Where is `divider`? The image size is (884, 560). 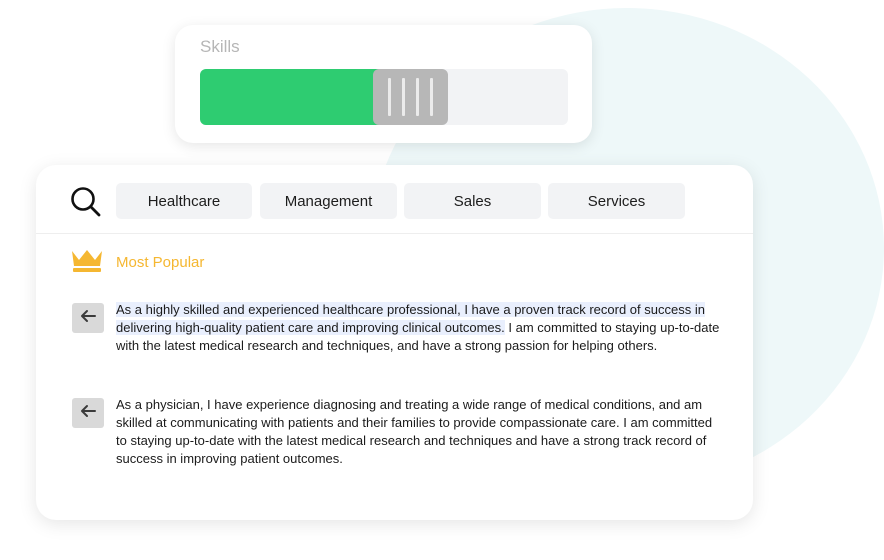 divider is located at coordinates (394, 233).